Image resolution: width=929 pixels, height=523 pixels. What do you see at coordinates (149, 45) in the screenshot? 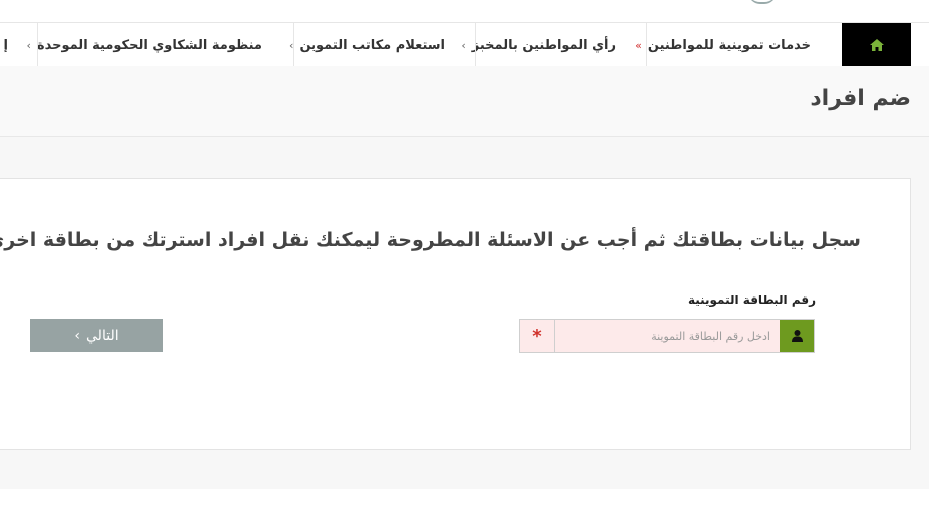
I see `nav-item-label: منظومة الشكاوي الحكومية الموحدة` at bounding box center [149, 45].